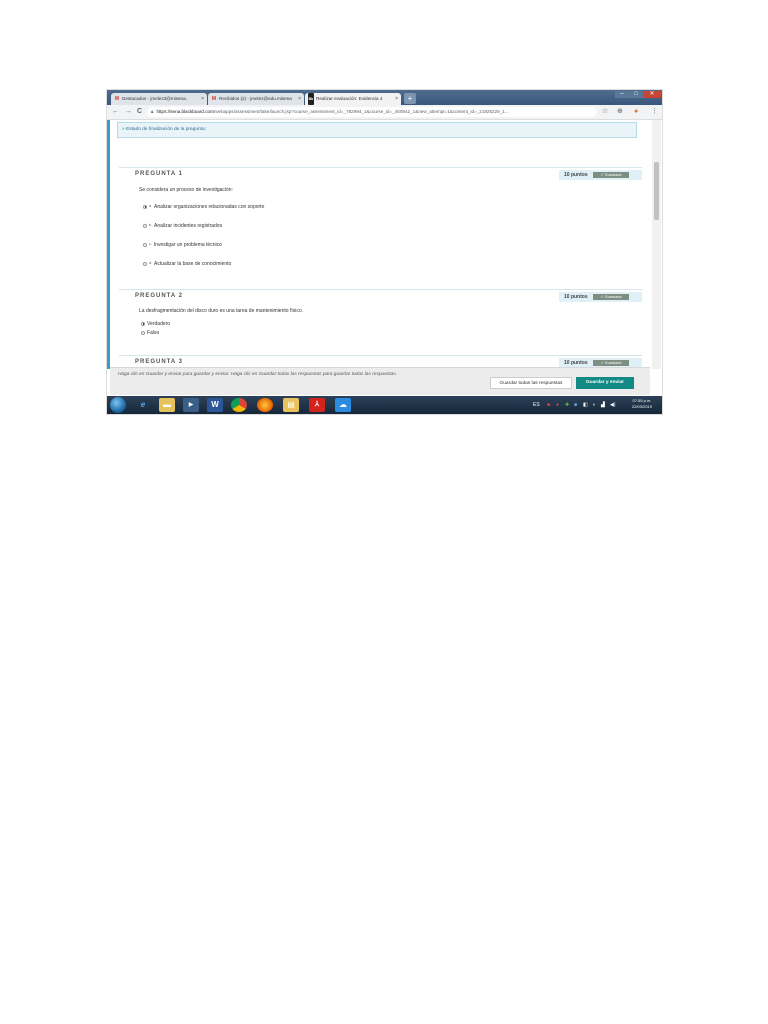 This screenshot has height=1024, width=768. What do you see at coordinates (291, 405) in the screenshot?
I see `folder-icon: ▤` at bounding box center [291, 405].